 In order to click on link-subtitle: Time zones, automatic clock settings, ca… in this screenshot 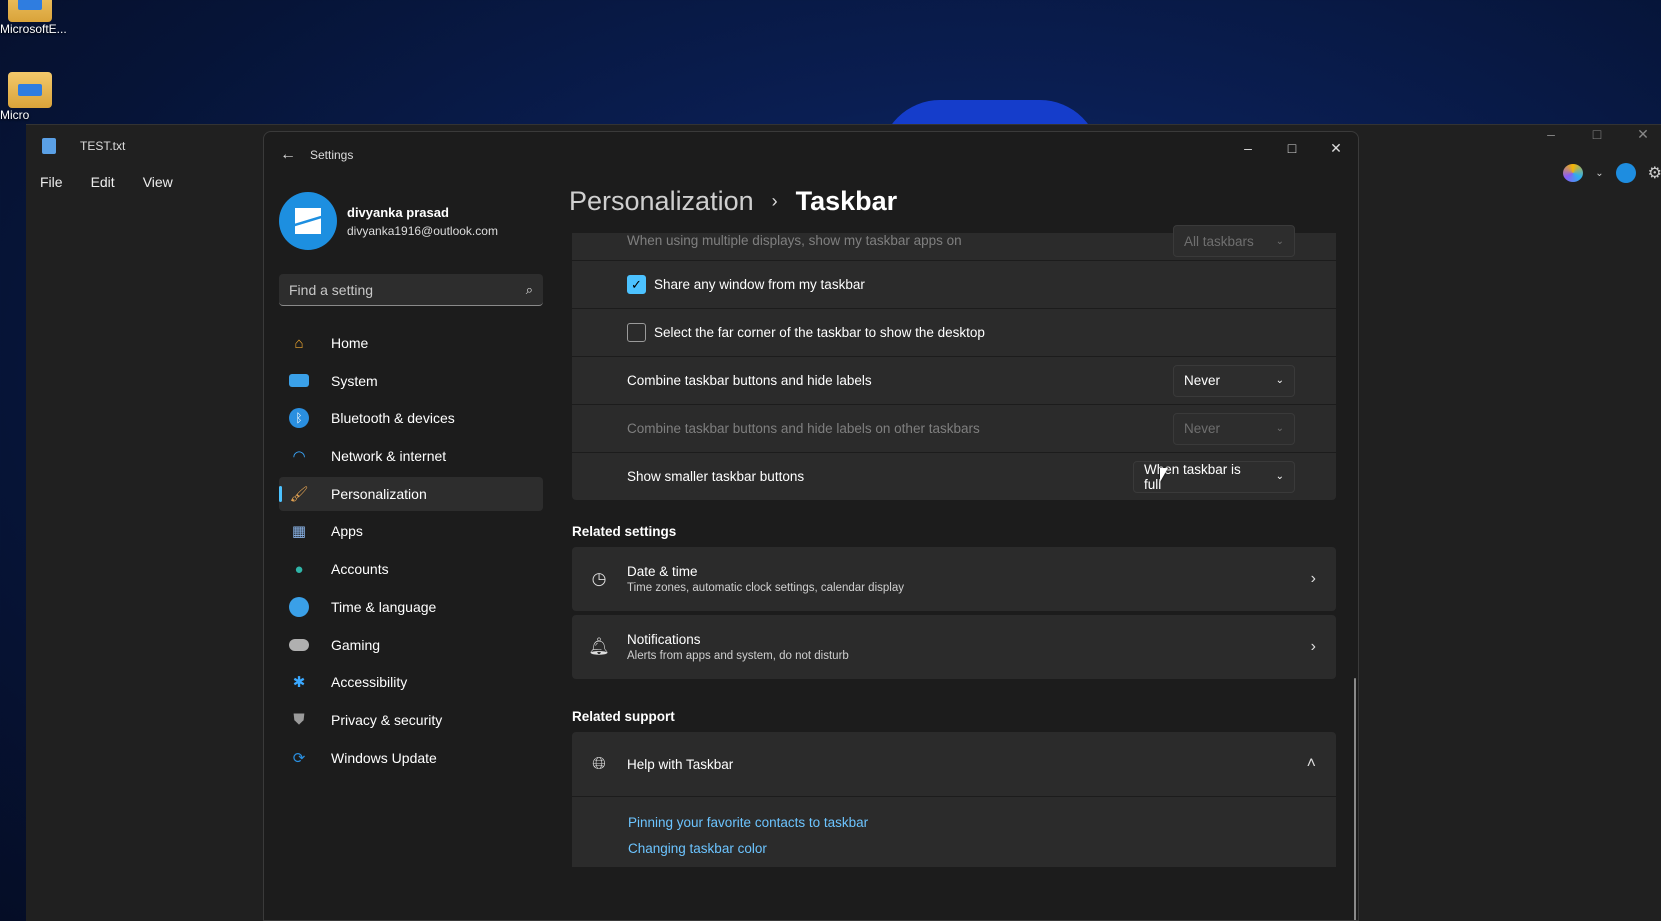, I will do `click(765, 588)`.